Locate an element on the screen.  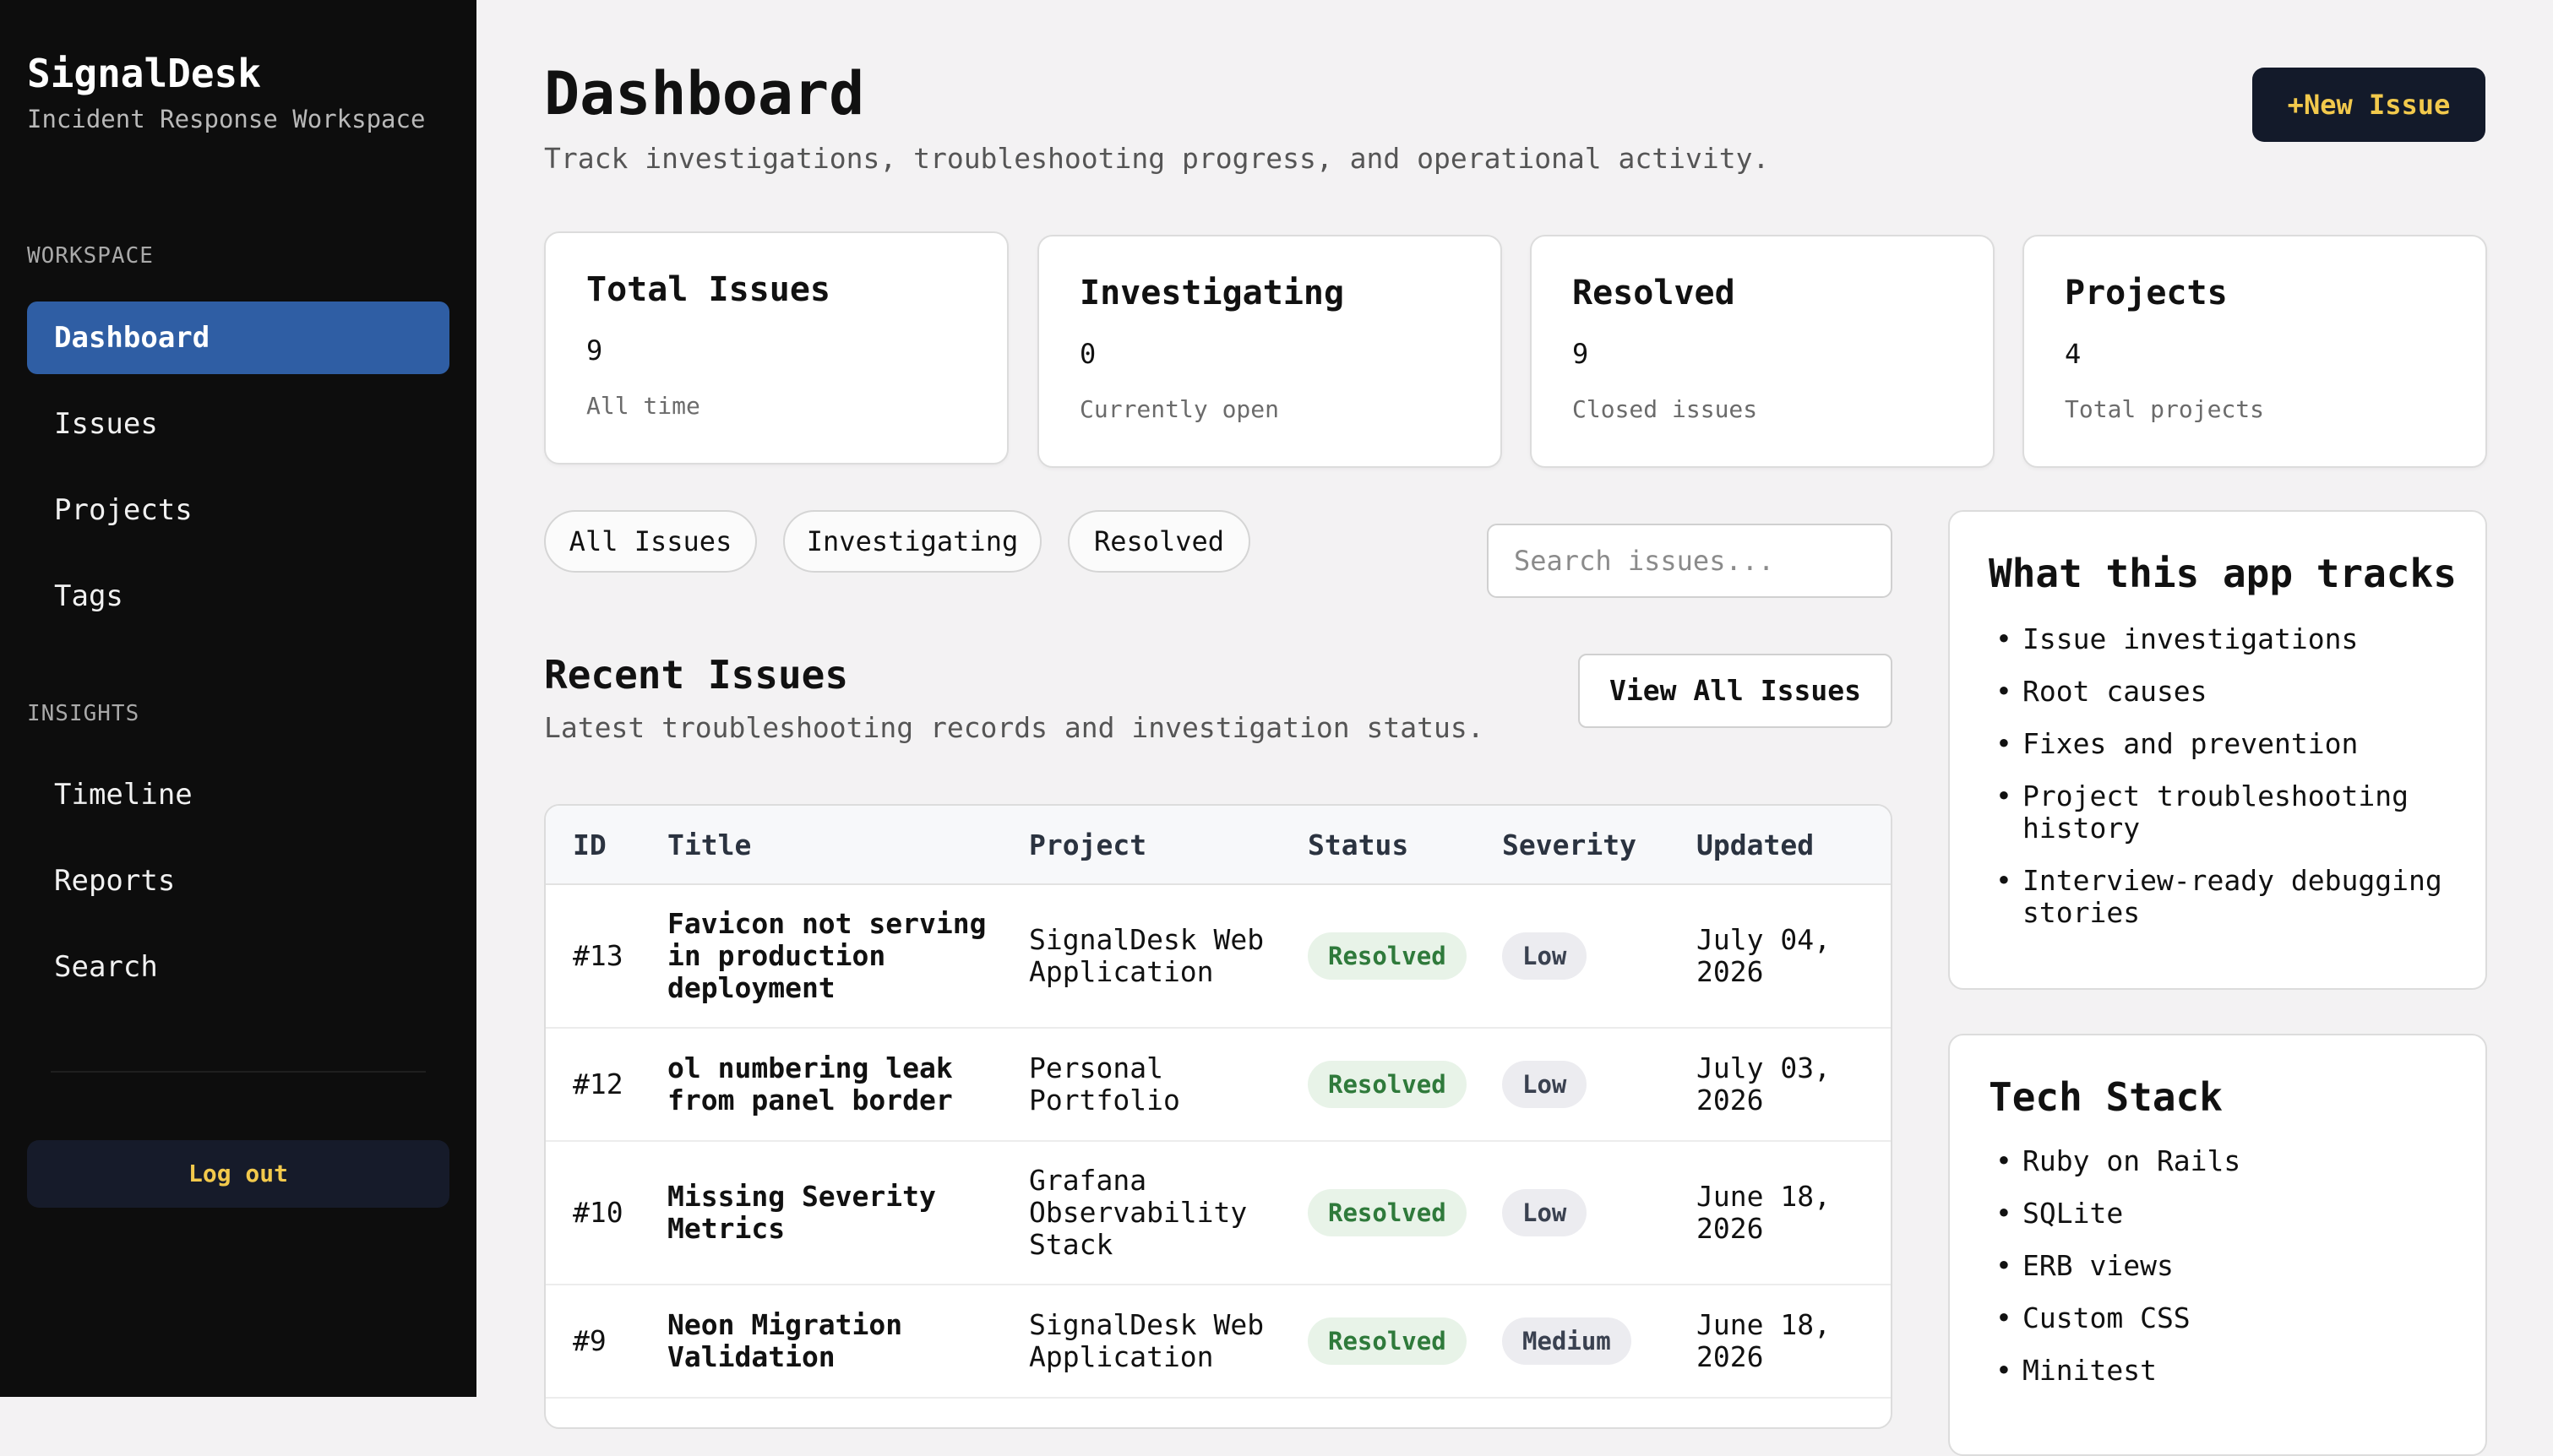
stat-note: Closed issues is located at coordinates (1665, 409).